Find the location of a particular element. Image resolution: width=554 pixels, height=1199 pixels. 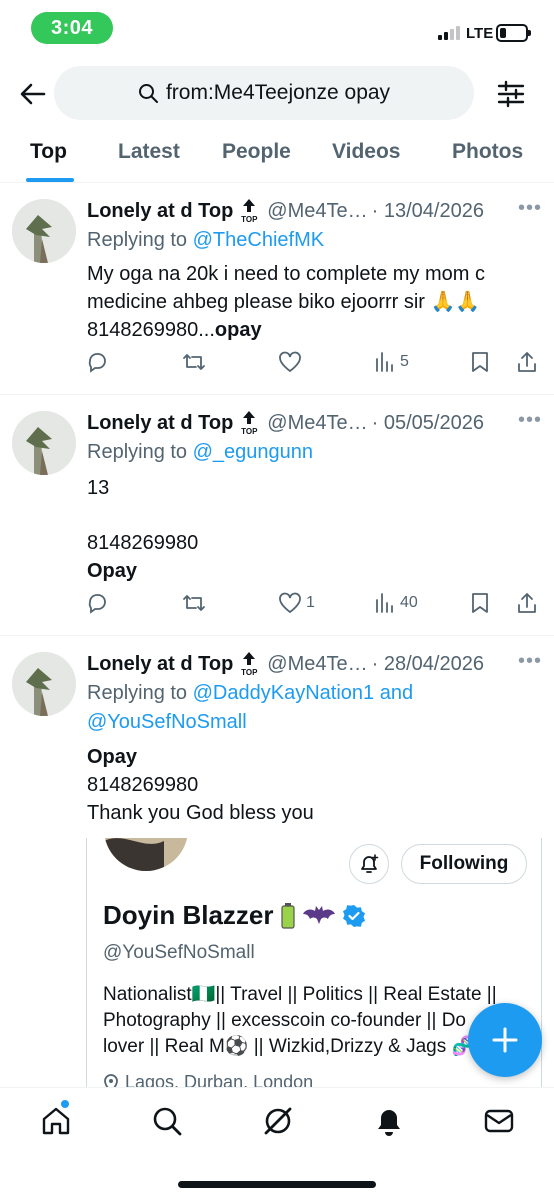

search-header: from:Me4Teejonze opay is located at coordinates (277, 93).